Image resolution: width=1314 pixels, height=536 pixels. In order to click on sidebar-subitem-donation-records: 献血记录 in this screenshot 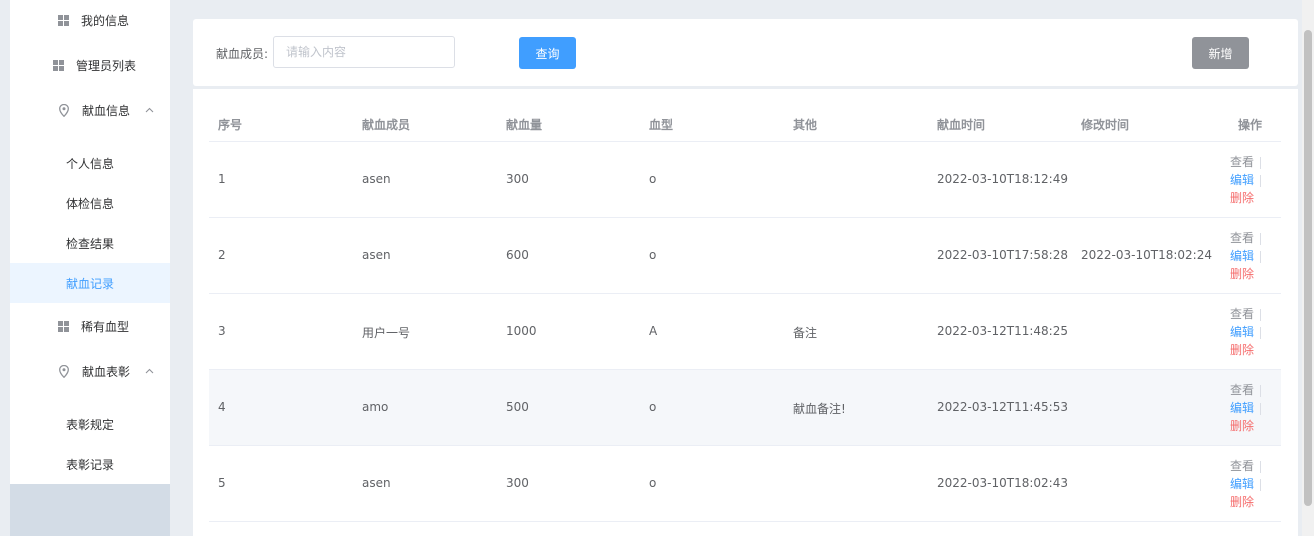, I will do `click(90, 283)`.